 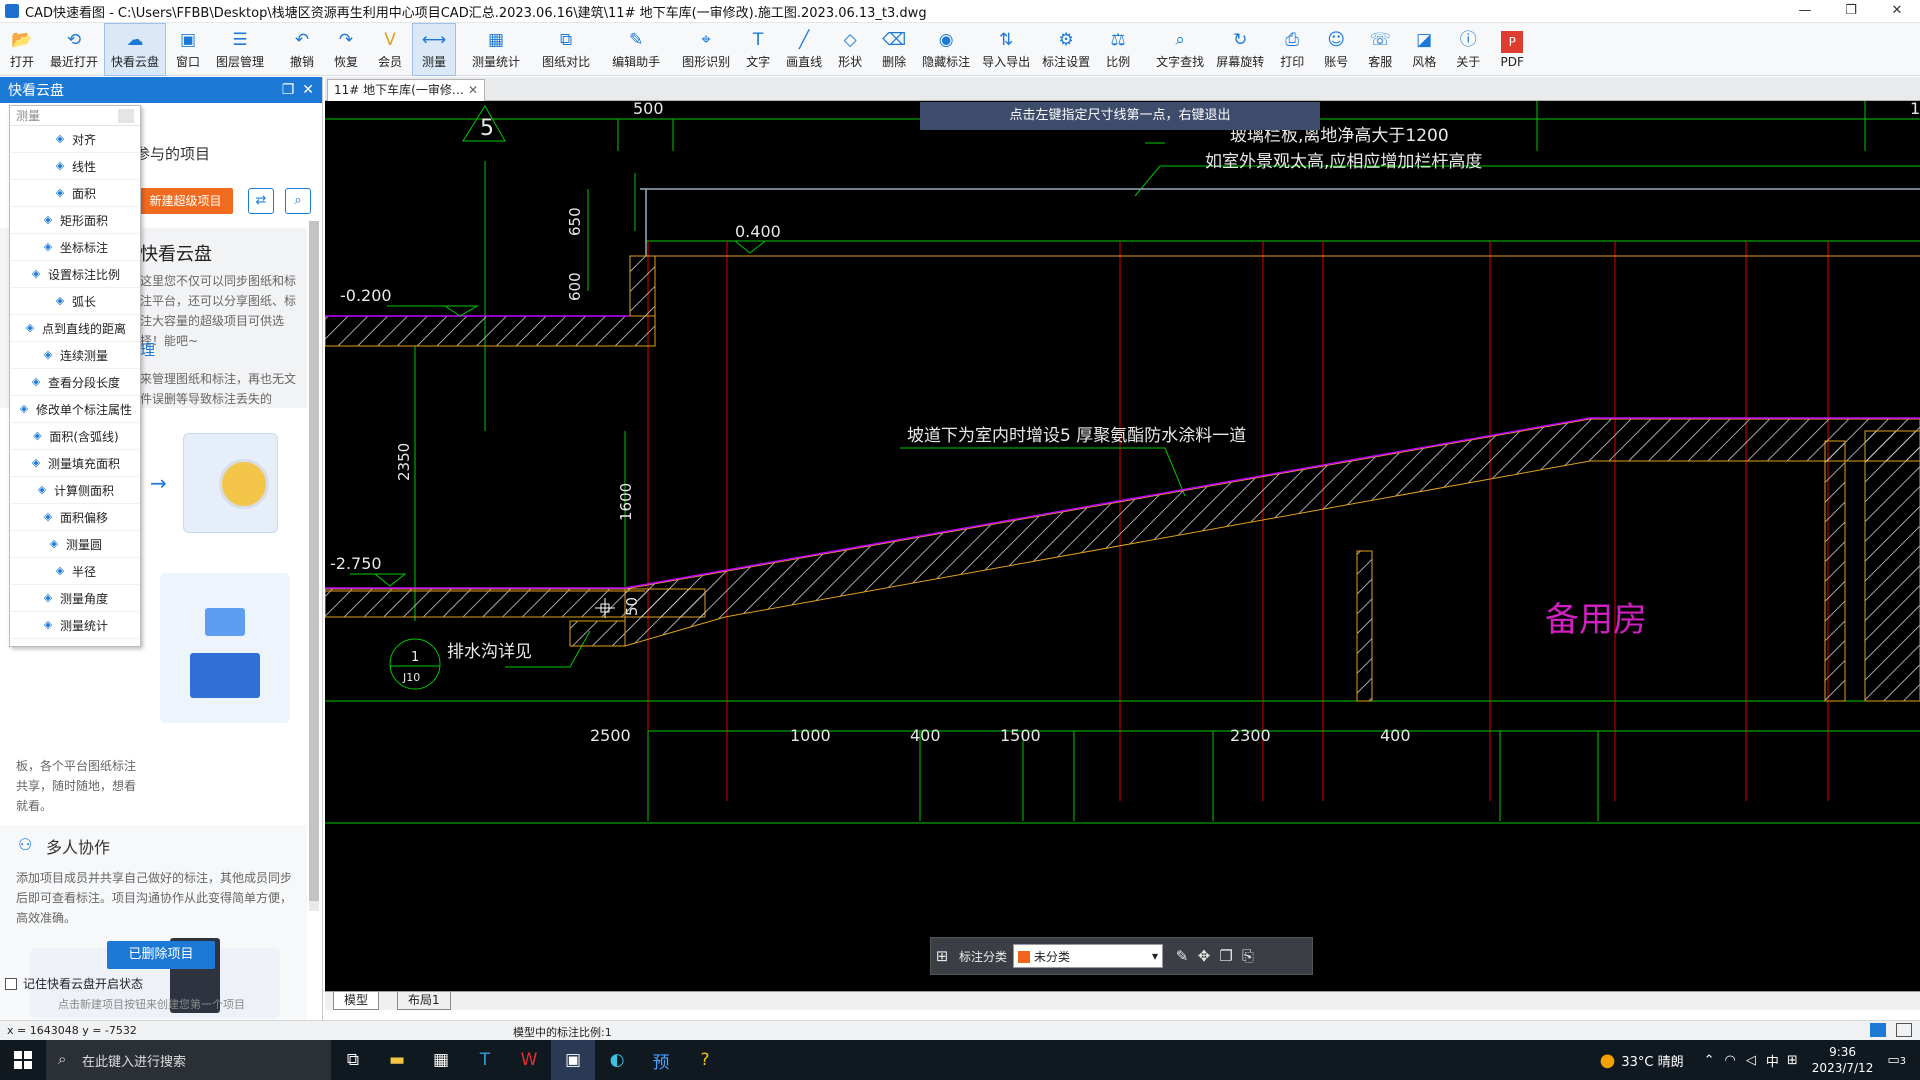 What do you see at coordinates (397, 1060) in the screenshot?
I see `file-explorer-icon: ▬` at bounding box center [397, 1060].